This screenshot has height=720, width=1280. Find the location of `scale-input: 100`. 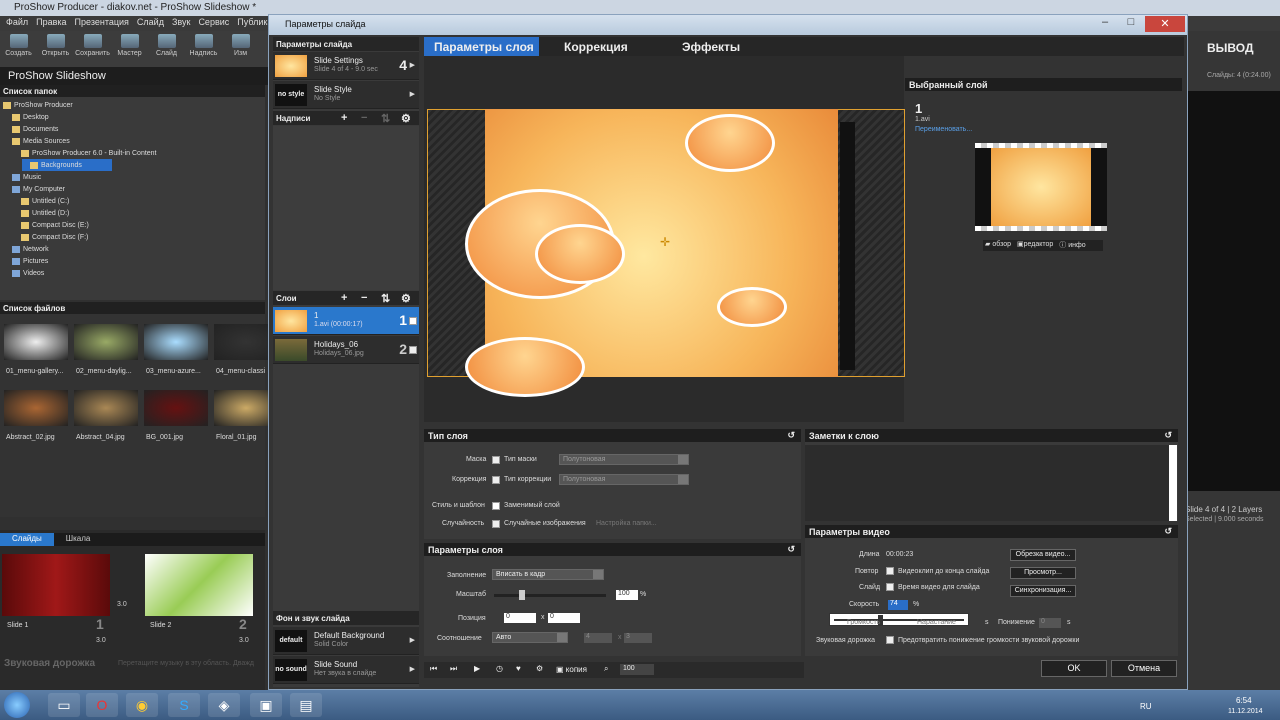

scale-input: 100 is located at coordinates (627, 595).